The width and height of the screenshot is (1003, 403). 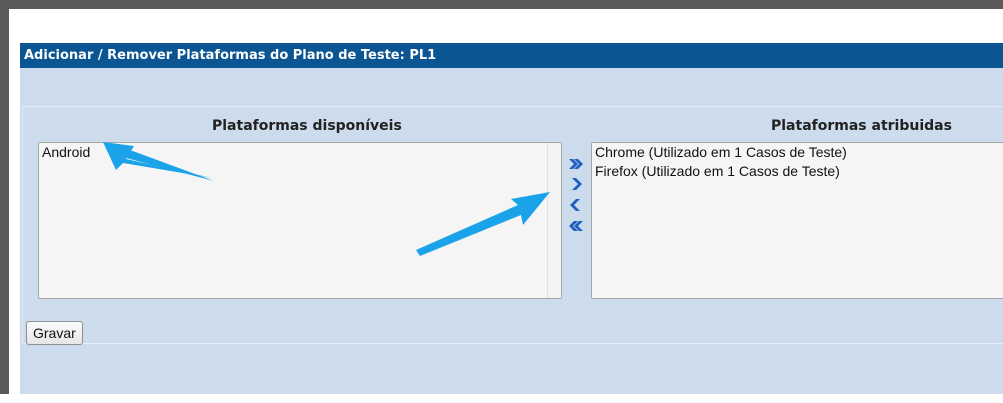 I want to click on chevron-right-icon, so click(x=577, y=184).